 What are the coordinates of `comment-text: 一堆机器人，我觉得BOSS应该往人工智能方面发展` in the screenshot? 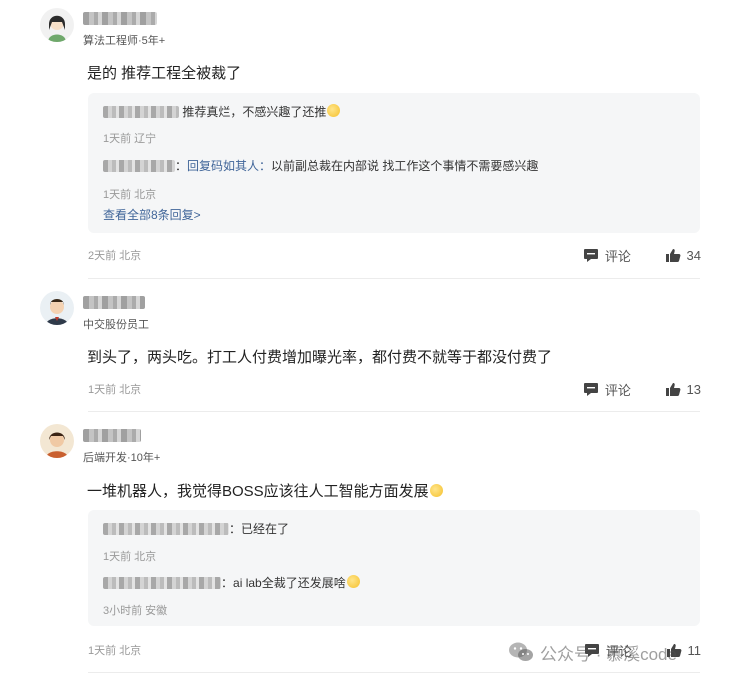 It's located at (265, 490).